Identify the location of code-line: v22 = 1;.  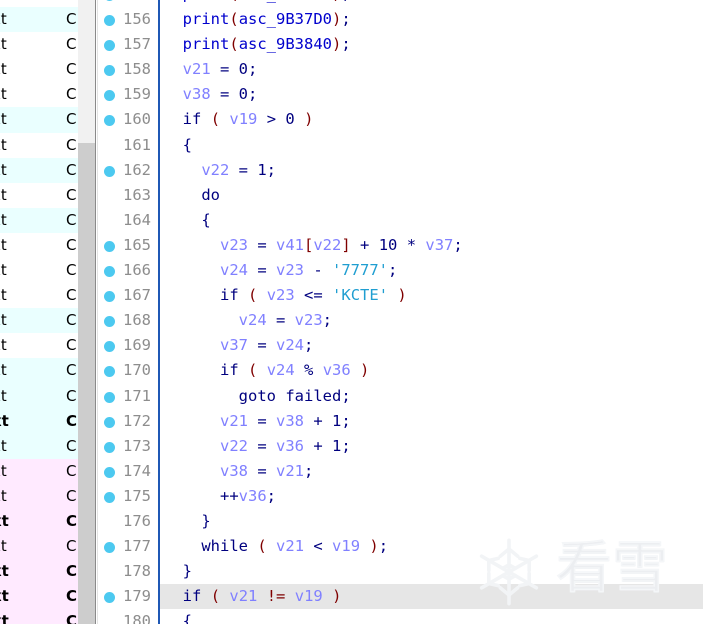
(431, 170).